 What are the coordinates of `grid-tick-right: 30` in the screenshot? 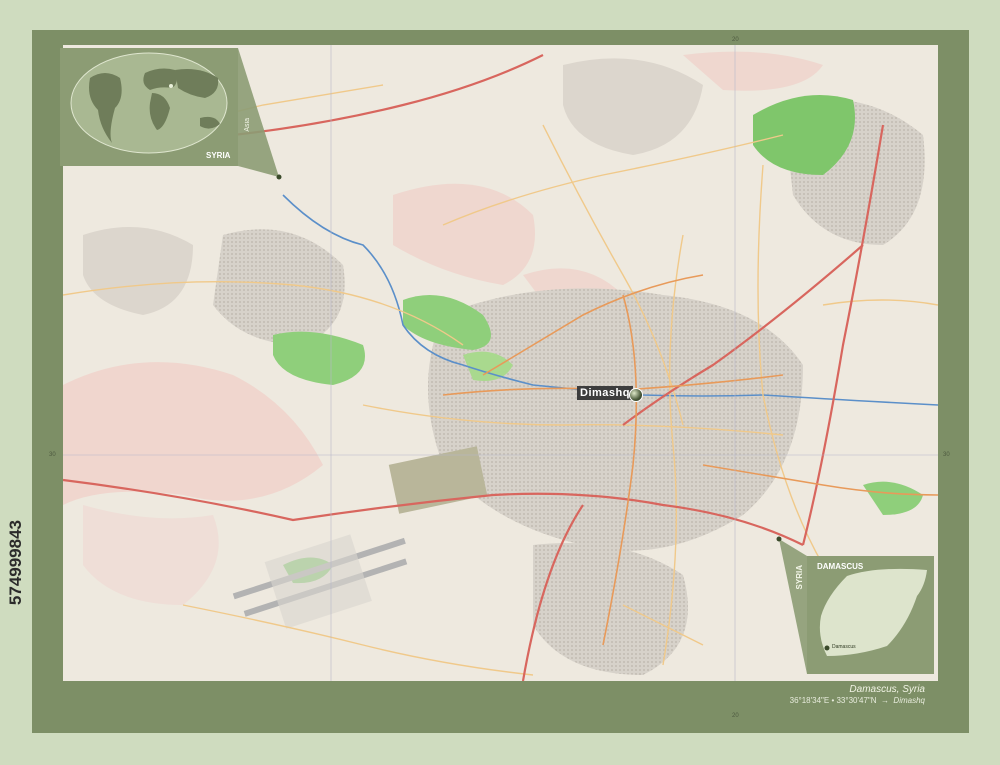 It's located at (946, 455).